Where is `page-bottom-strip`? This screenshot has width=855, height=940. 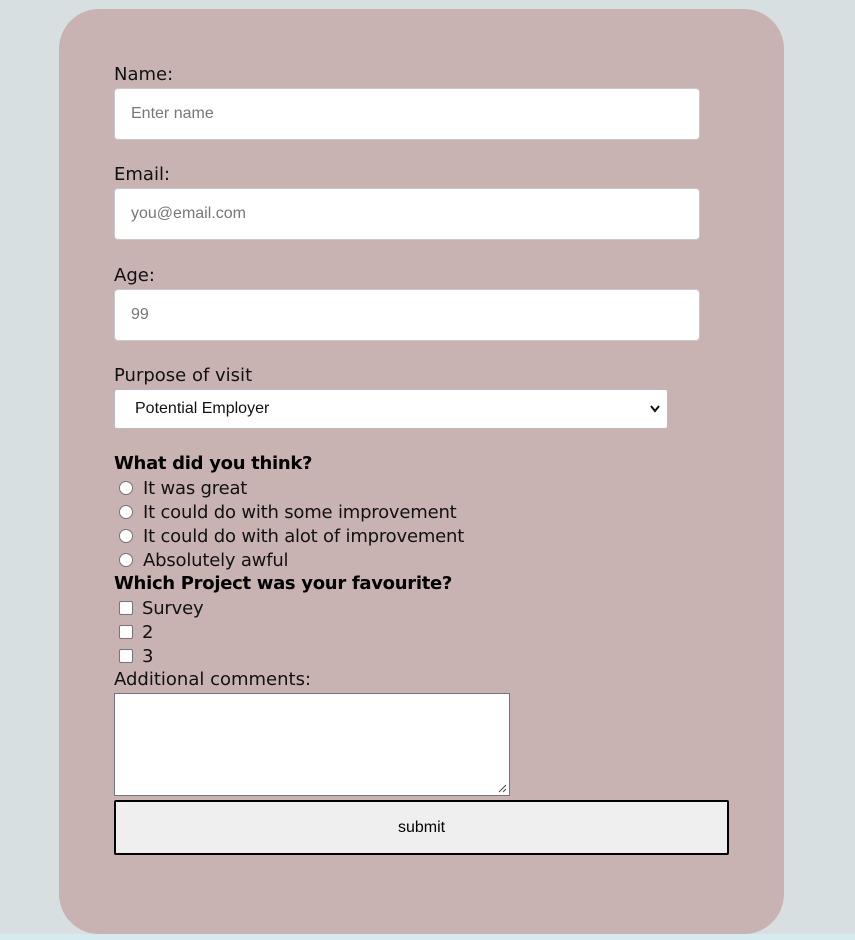
page-bottom-strip is located at coordinates (427, 937).